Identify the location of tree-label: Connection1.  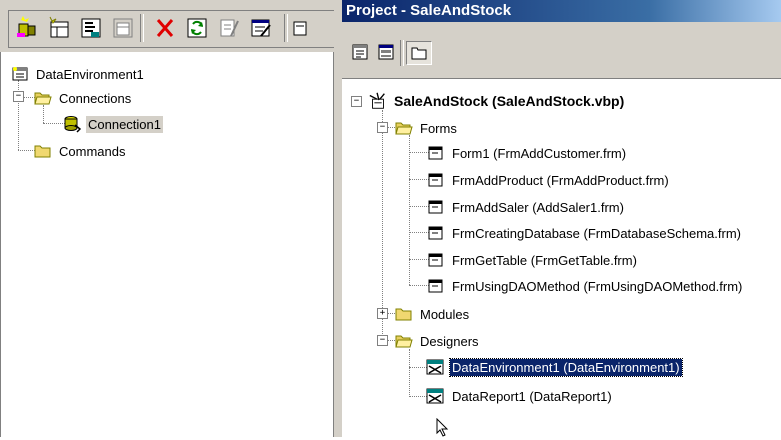
(124, 124).